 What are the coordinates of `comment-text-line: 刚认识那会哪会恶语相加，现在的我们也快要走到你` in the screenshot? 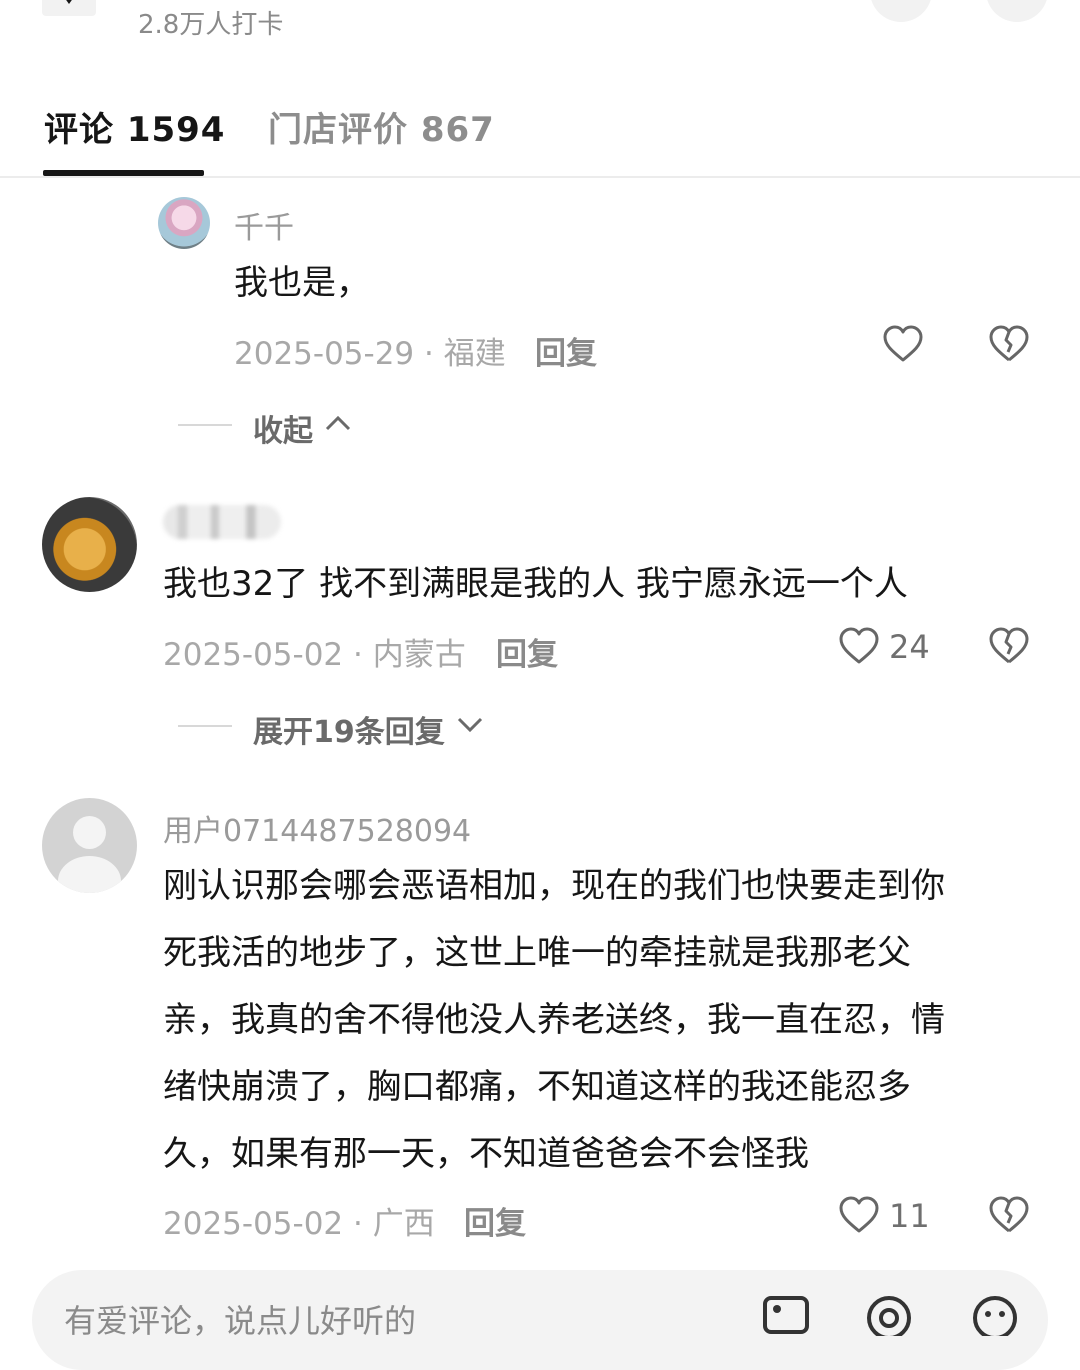 It's located at (554, 886).